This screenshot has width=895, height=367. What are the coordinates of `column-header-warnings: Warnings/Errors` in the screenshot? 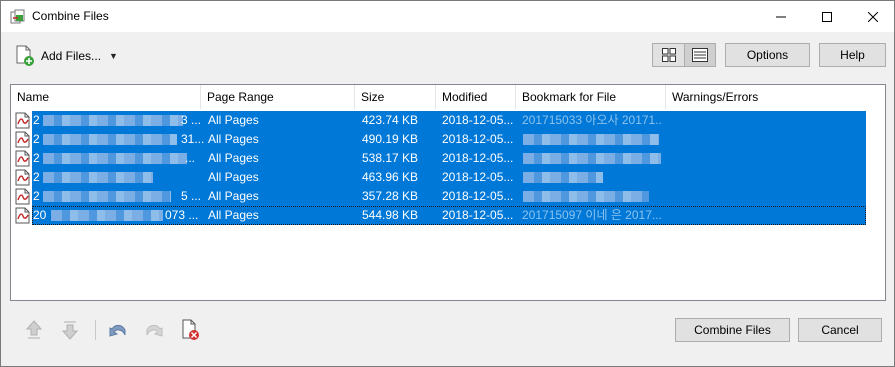 It's located at (766, 97).